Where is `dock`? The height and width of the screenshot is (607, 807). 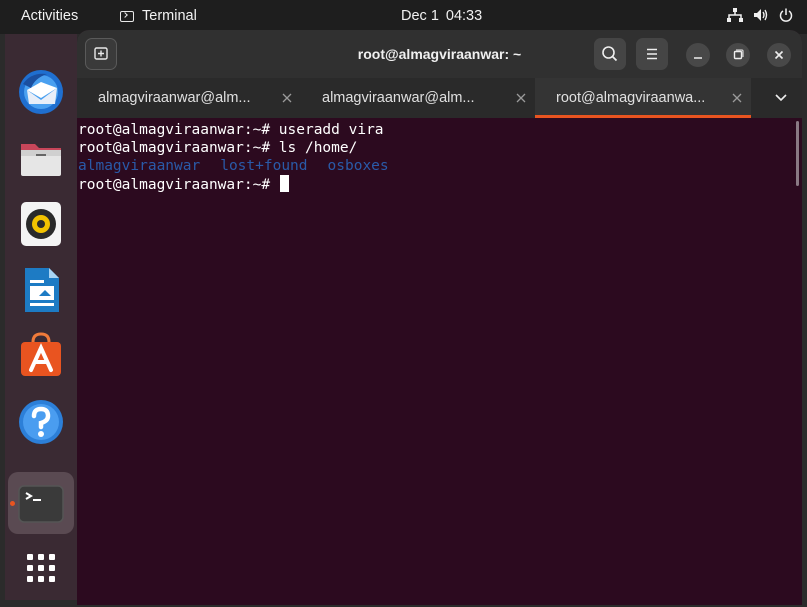 dock is located at coordinates (41, 317).